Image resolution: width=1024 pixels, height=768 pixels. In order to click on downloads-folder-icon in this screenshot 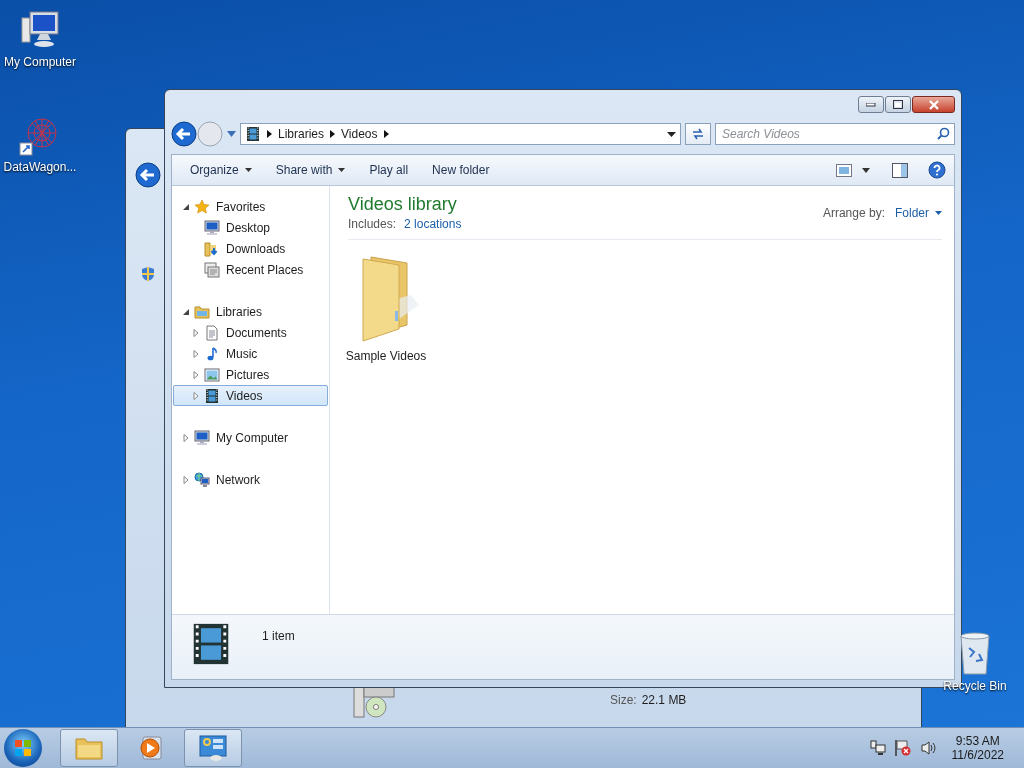, I will do `click(212, 248)`.